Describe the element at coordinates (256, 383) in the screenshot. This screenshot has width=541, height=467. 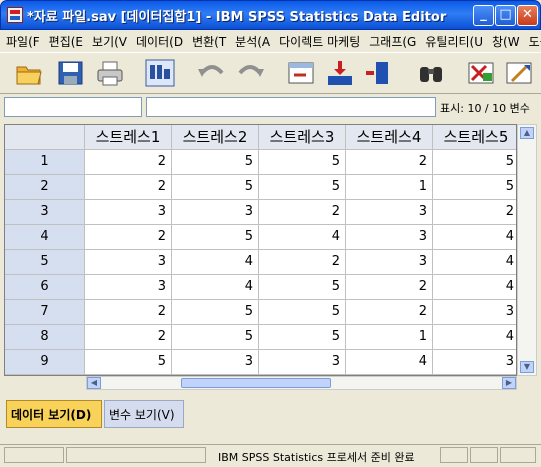
I see `horizontal-scroll-thumb` at that location.